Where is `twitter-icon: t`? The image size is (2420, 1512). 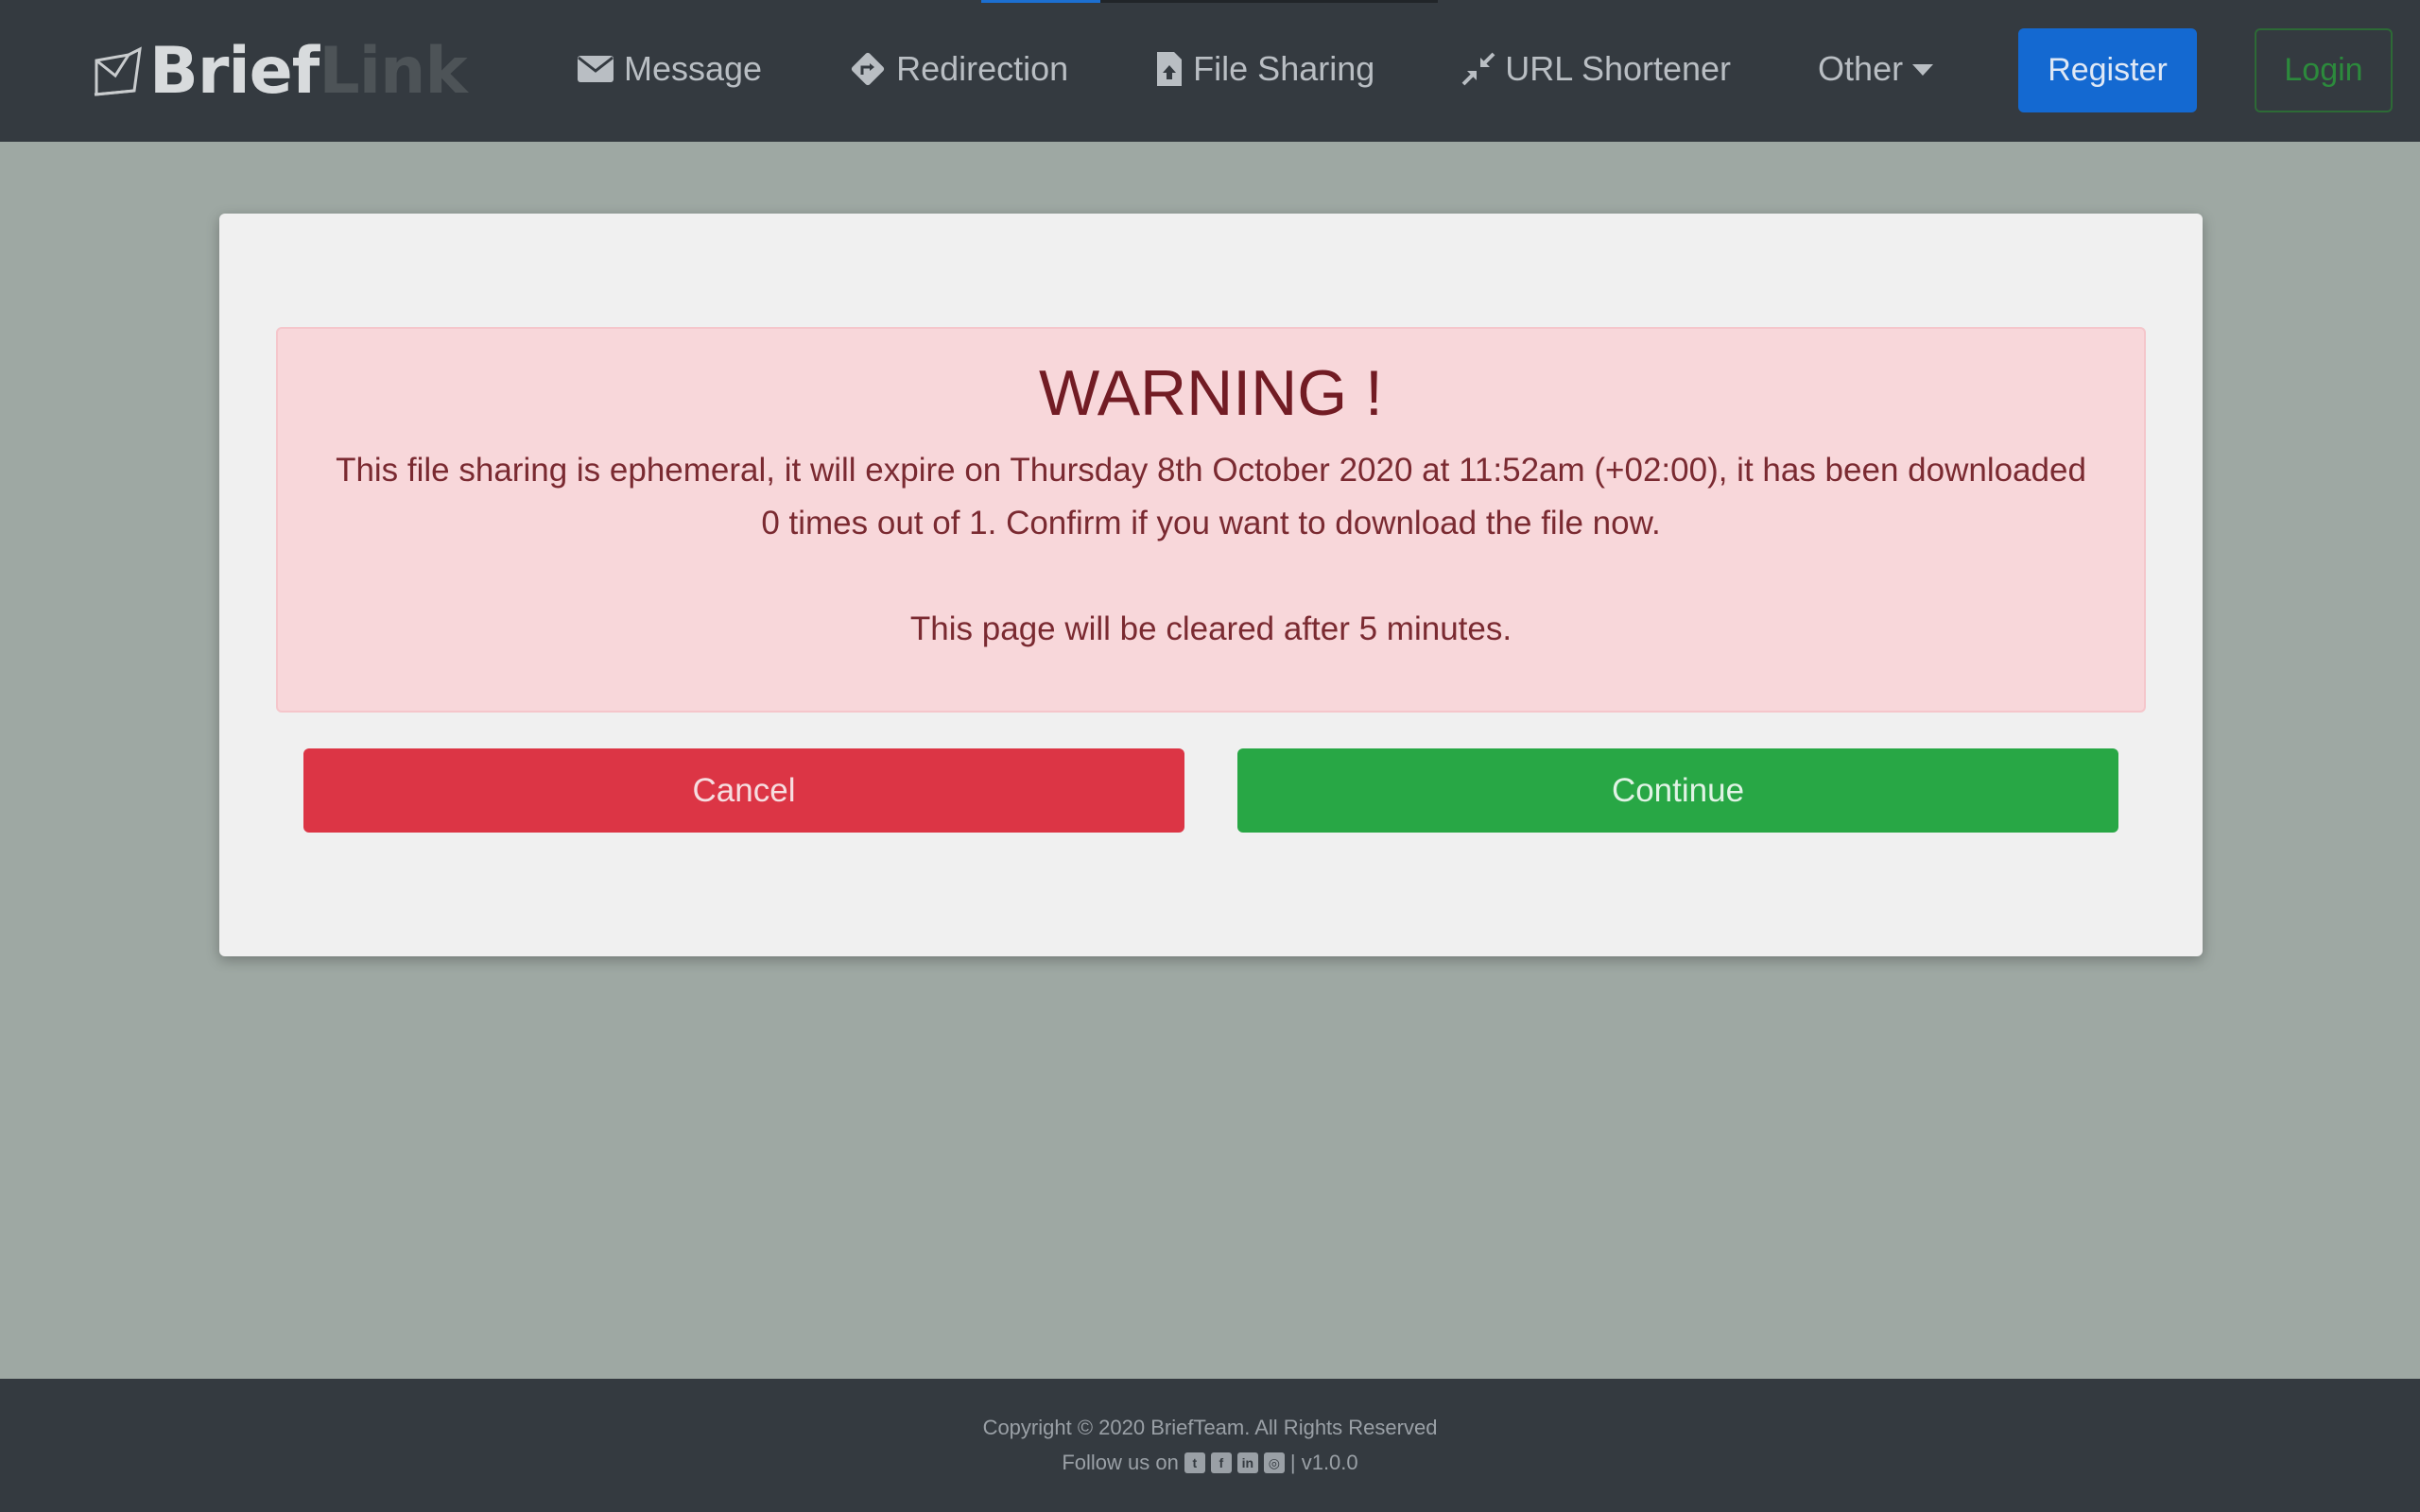
twitter-icon: t is located at coordinates (1194, 1462).